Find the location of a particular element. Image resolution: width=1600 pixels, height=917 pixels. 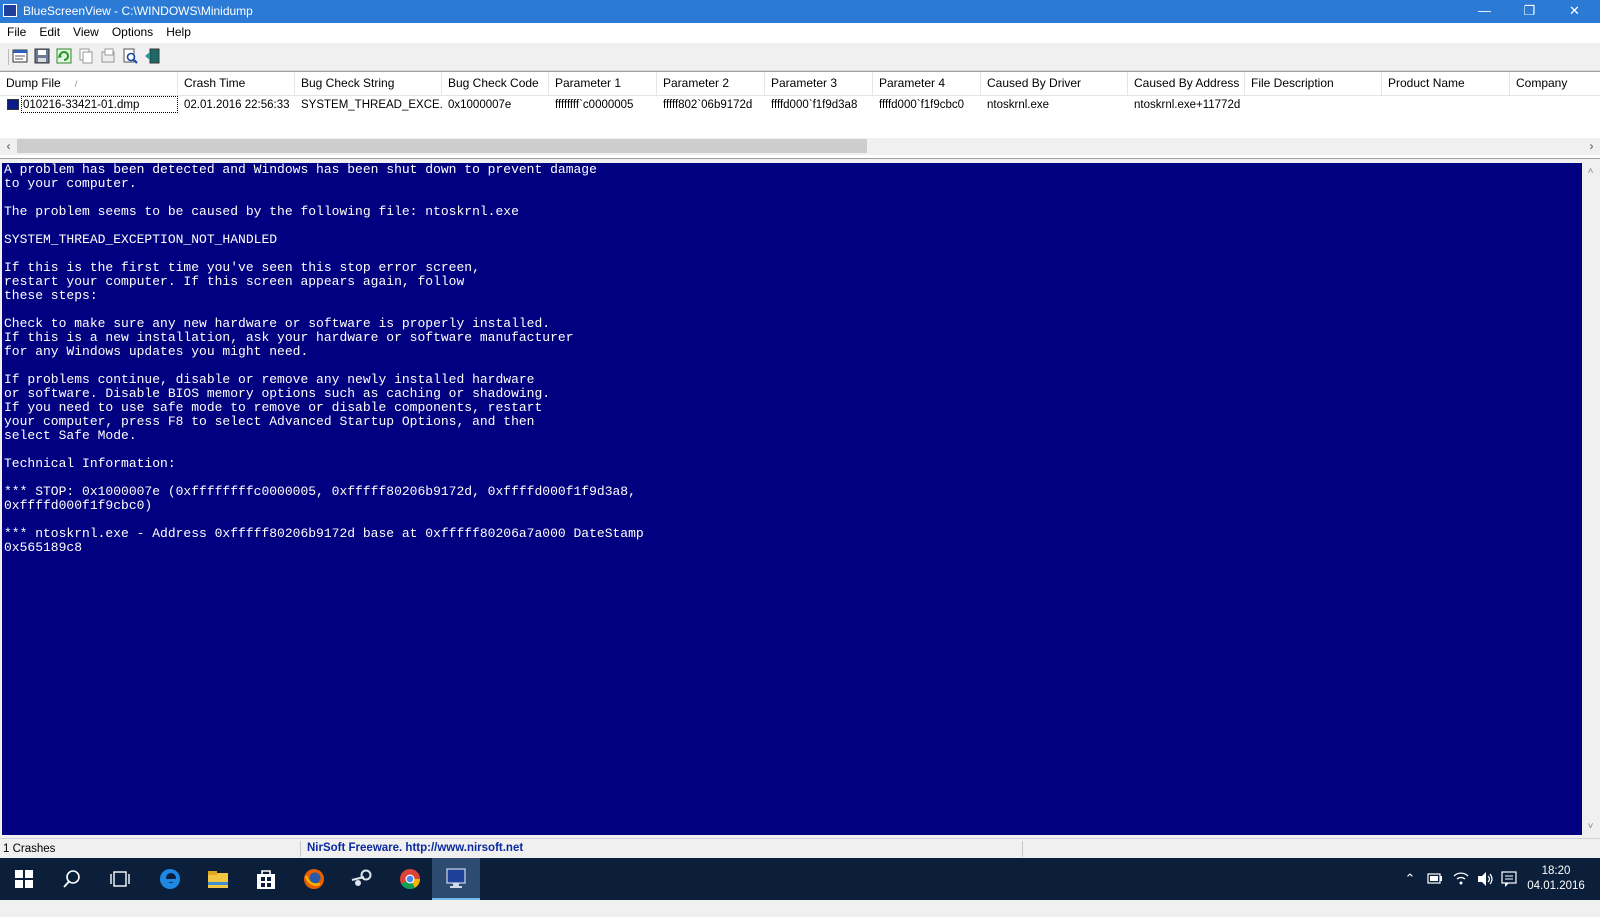

windows-logo-icon is located at coordinates (24, 879).